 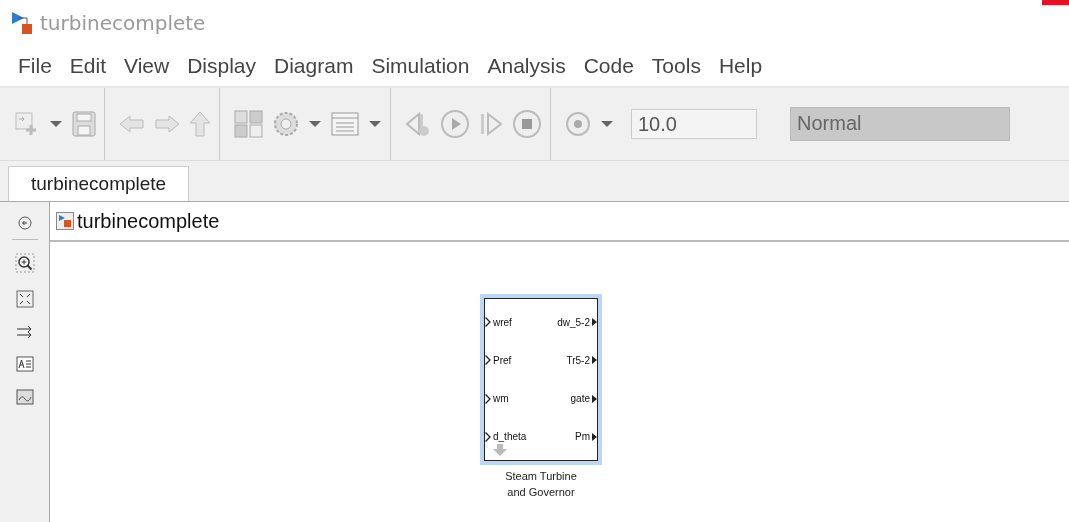 I want to click on stop-icon, so click(x=527, y=124).